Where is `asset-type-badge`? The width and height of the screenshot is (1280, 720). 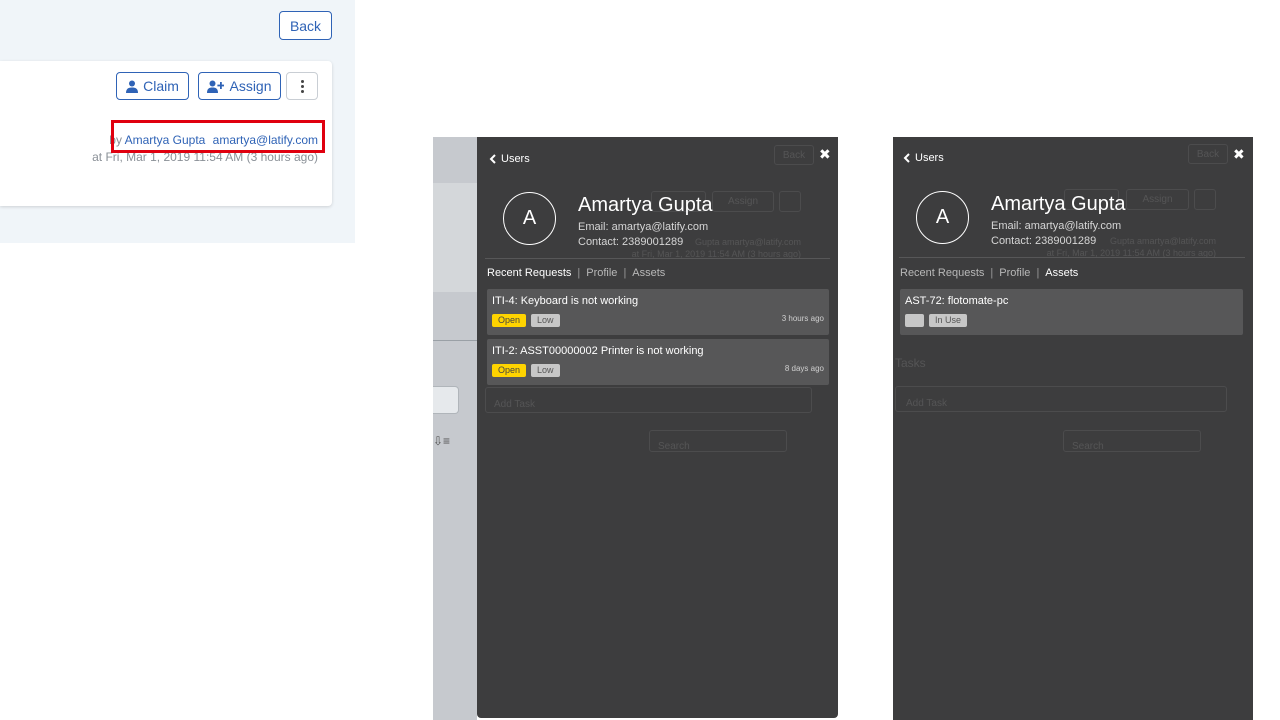
asset-type-badge is located at coordinates (914, 320).